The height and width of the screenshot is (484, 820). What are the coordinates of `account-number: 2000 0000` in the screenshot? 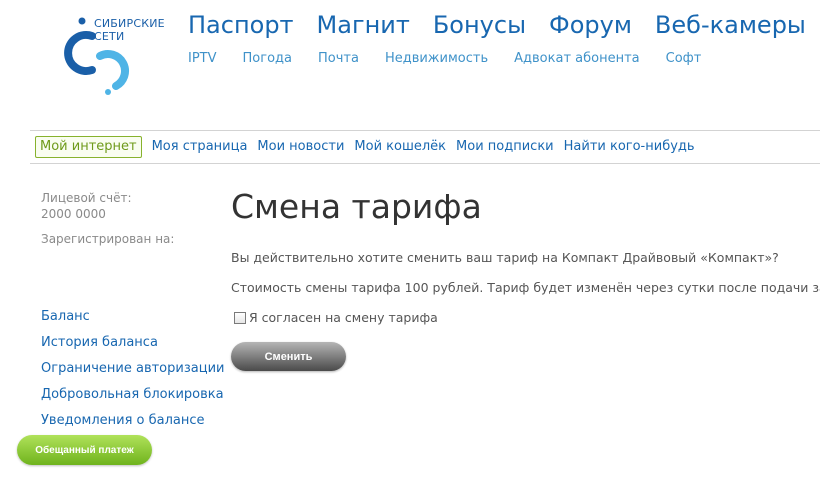 It's located at (73, 214).